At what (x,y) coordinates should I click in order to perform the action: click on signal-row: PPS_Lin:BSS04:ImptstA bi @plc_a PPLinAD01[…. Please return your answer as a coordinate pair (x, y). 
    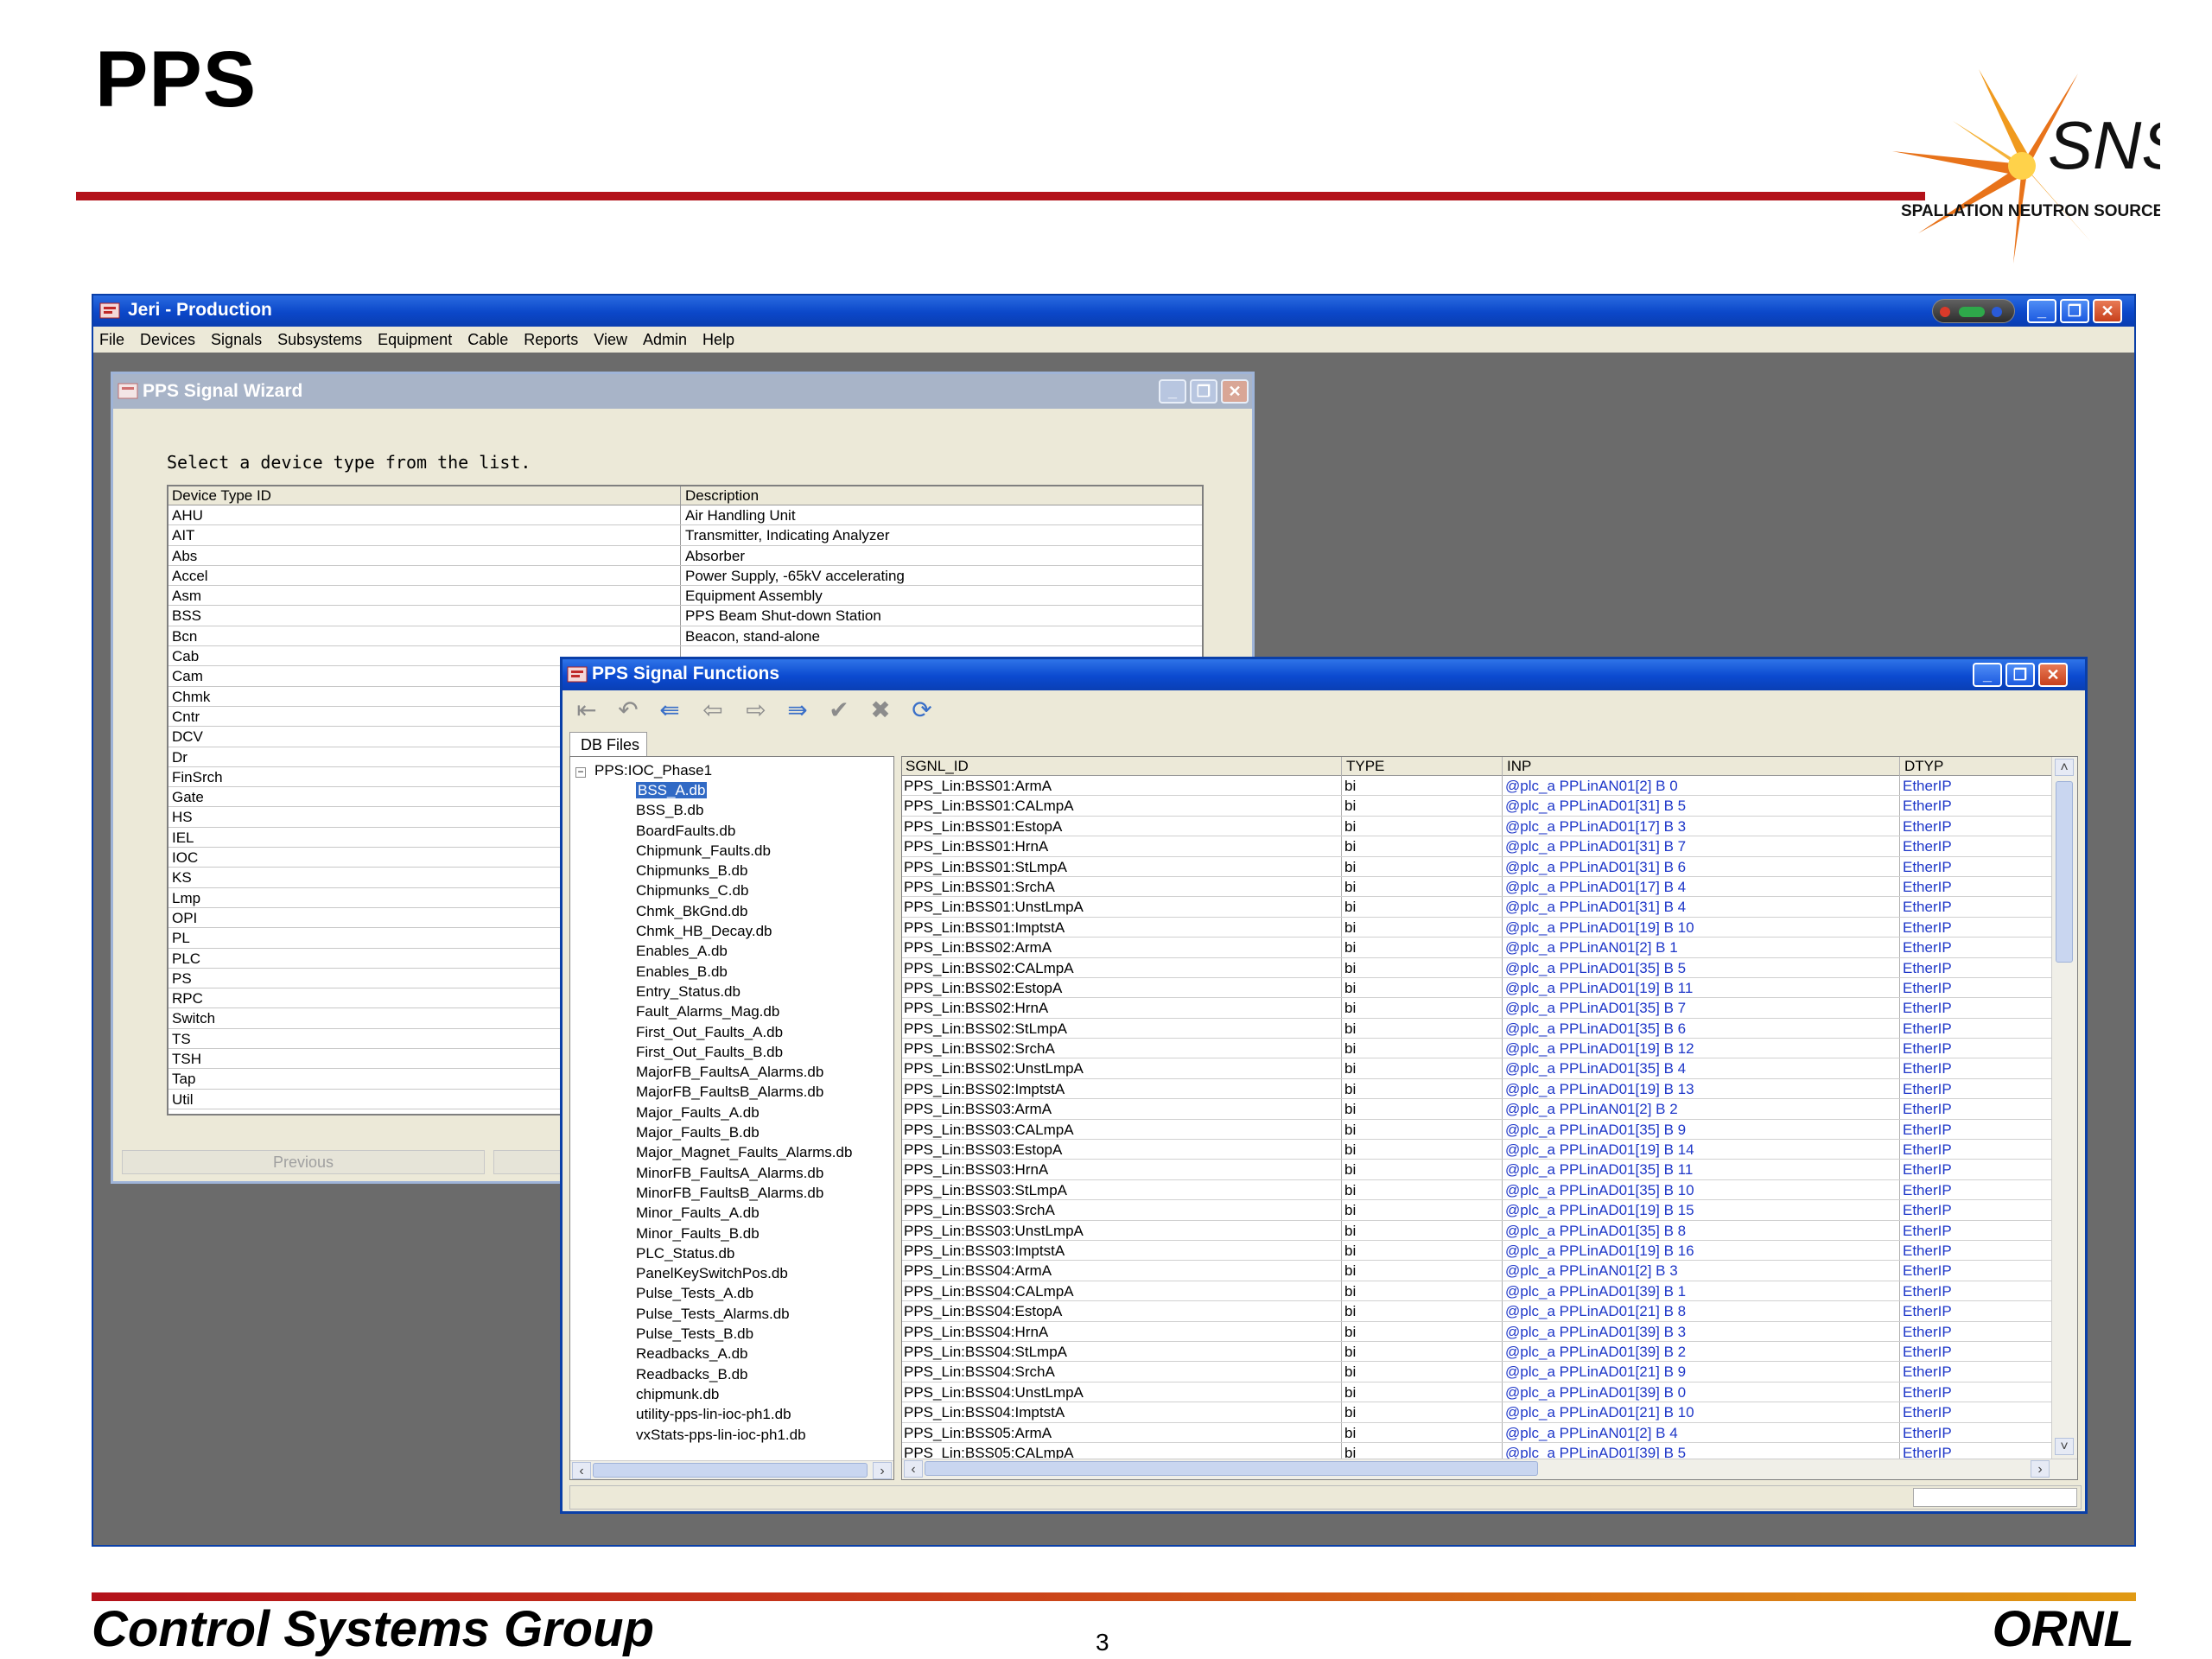
    Looking at the image, I should click on (1476, 1412).